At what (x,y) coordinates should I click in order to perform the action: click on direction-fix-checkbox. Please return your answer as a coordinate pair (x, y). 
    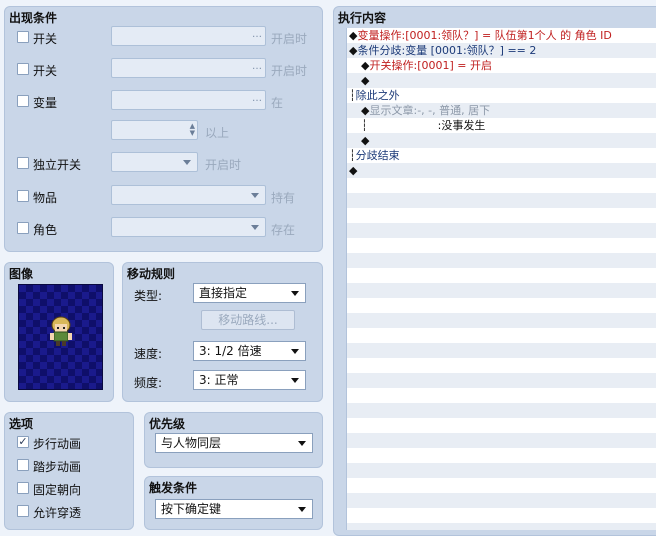
    Looking at the image, I should click on (23, 488).